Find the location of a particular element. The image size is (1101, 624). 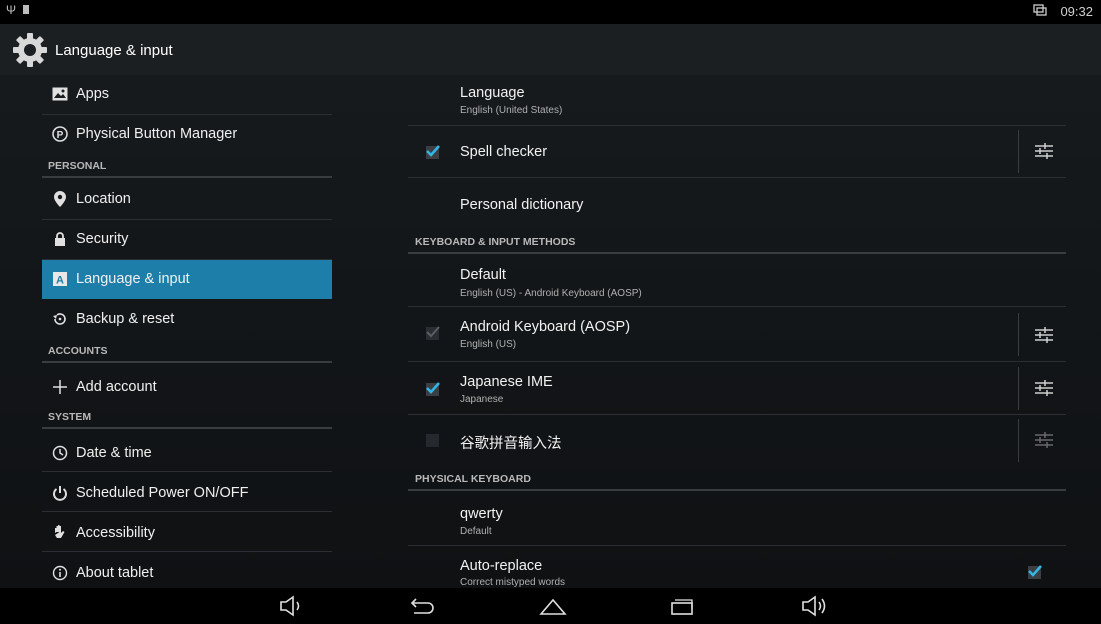

sidebar-item-label: Scheduled Power ON/OFF is located at coordinates (162, 493).